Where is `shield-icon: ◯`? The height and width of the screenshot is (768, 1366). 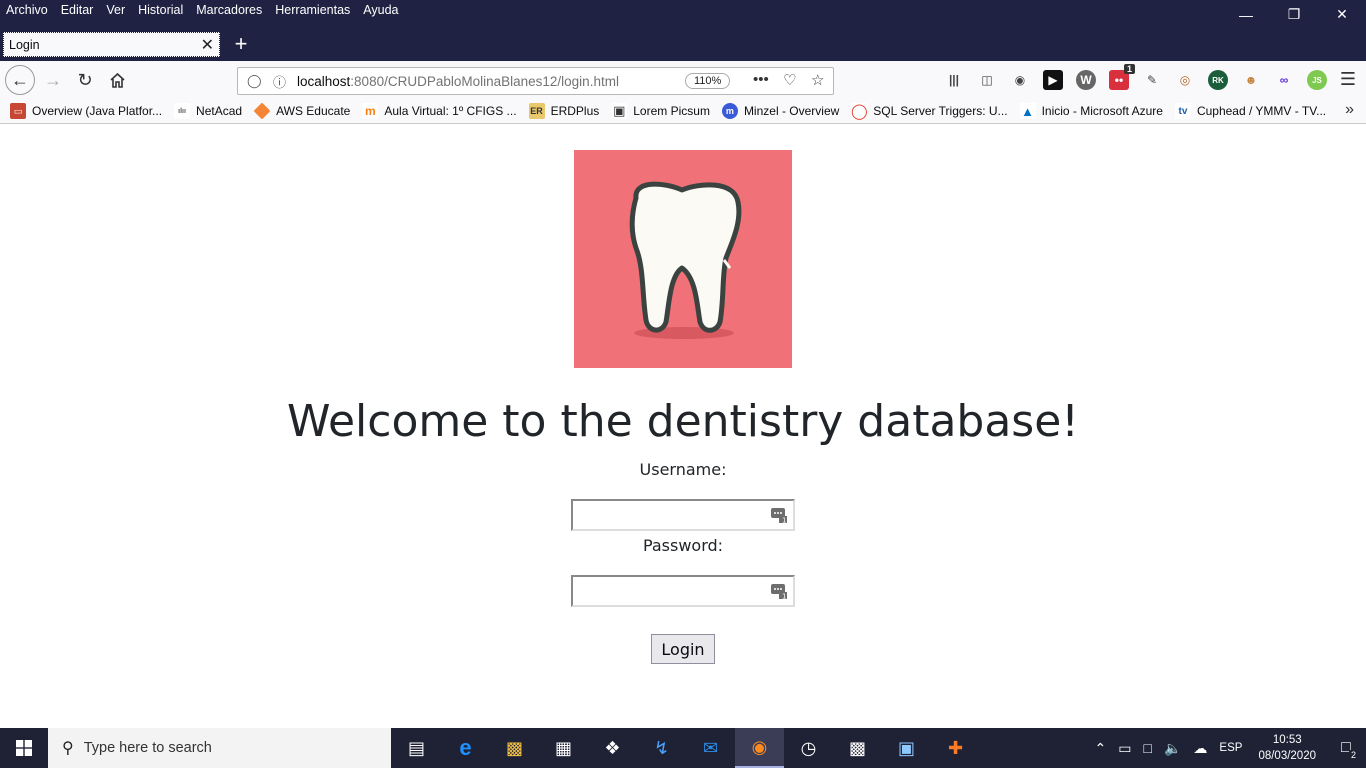 shield-icon: ◯ is located at coordinates (254, 81).